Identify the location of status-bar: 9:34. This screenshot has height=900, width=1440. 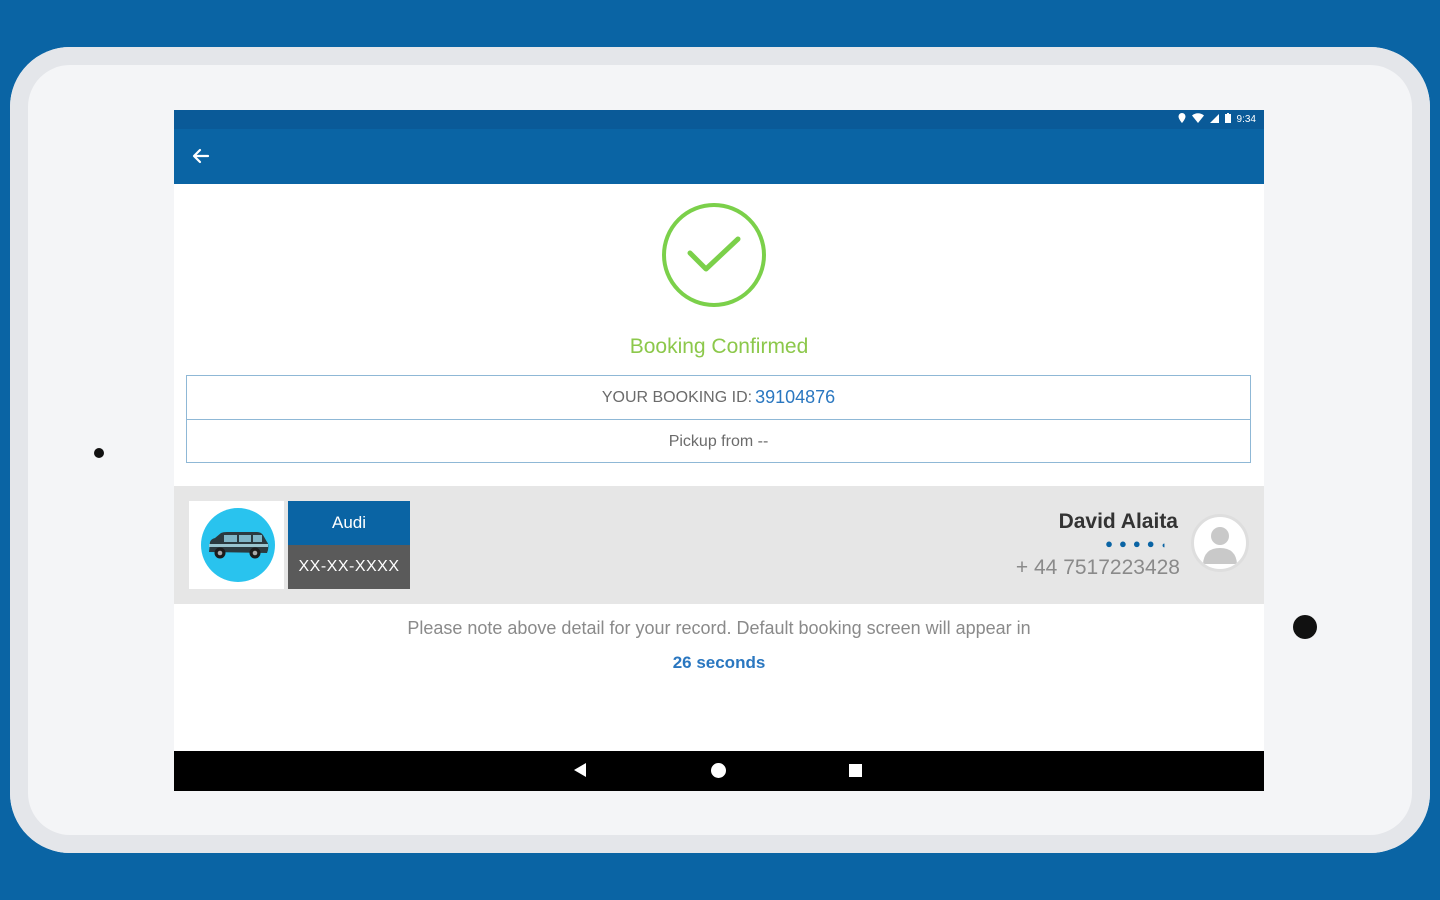
(719, 119).